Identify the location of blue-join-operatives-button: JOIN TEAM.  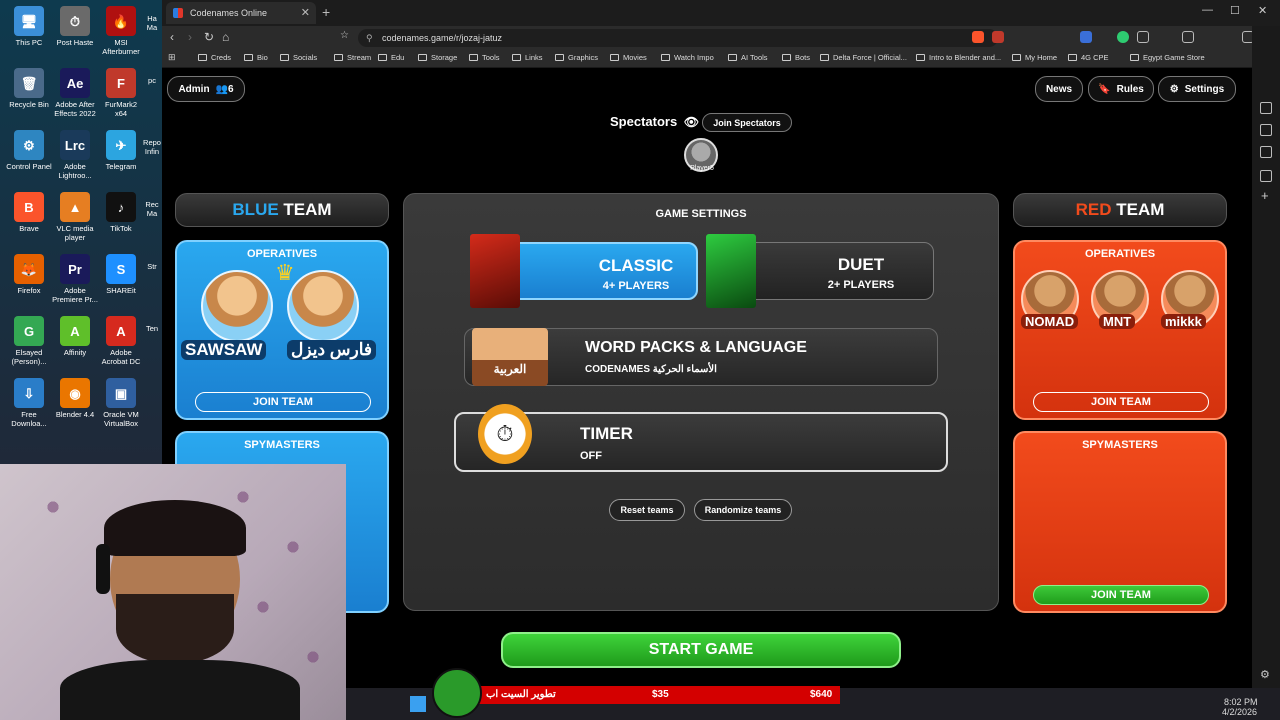
(283, 402).